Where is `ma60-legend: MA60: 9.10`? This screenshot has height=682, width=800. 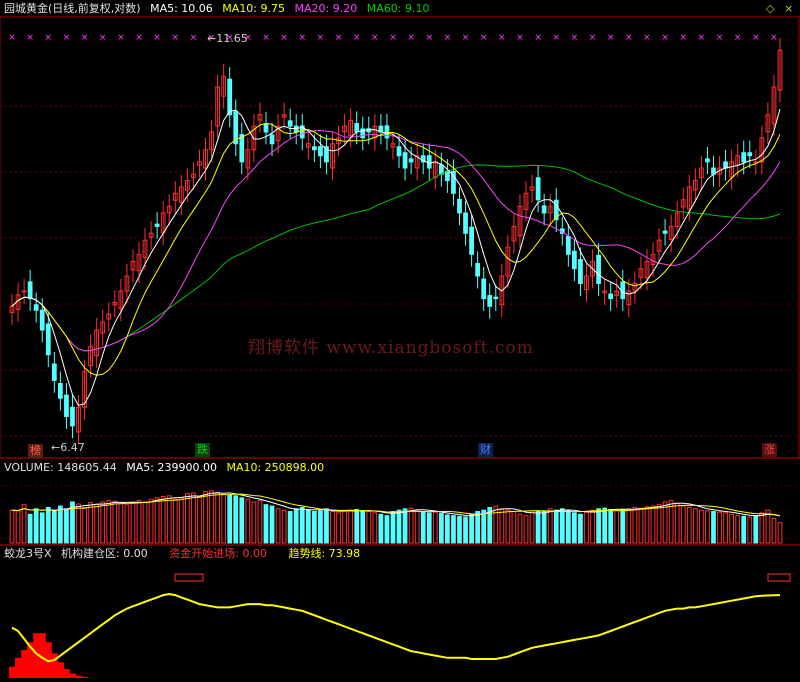
ma60-legend: MA60: 9.10 is located at coordinates (398, 8).